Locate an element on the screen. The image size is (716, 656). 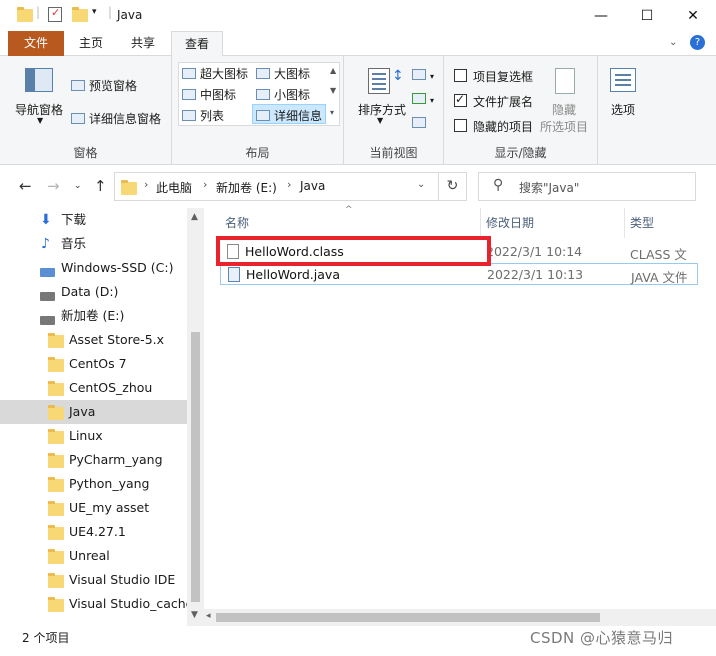
customize-quick-access-icon: ▾ is located at coordinates (94, 12).